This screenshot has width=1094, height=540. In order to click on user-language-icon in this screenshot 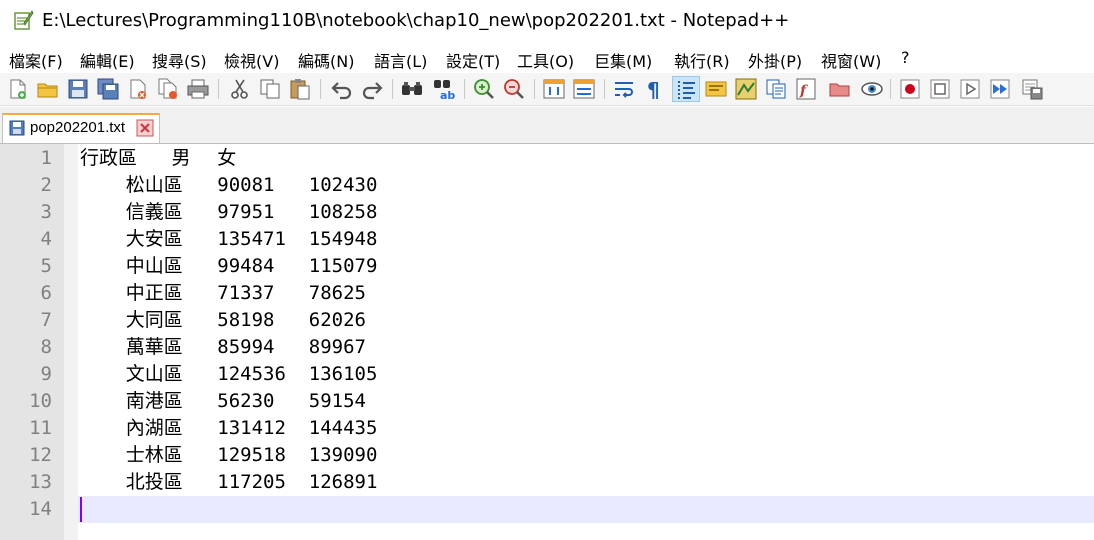, I will do `click(716, 89)`.